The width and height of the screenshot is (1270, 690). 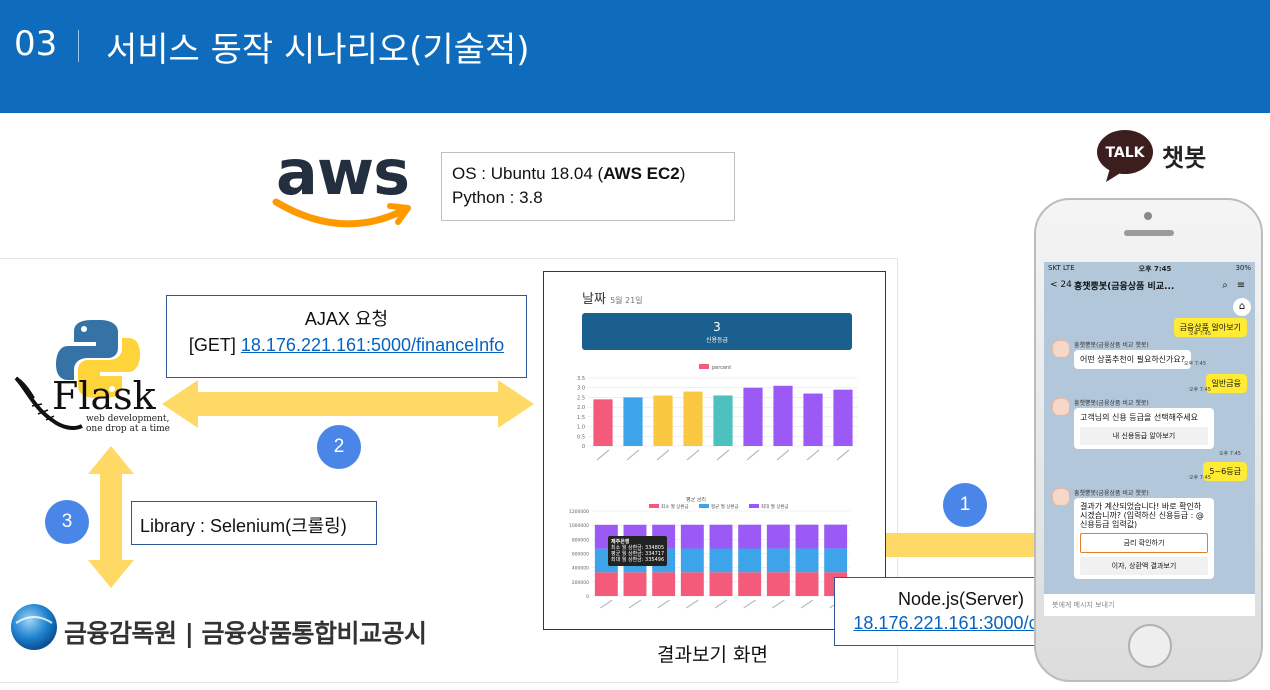 I want to click on search-icon: ⌕, so click(x=1225, y=285).